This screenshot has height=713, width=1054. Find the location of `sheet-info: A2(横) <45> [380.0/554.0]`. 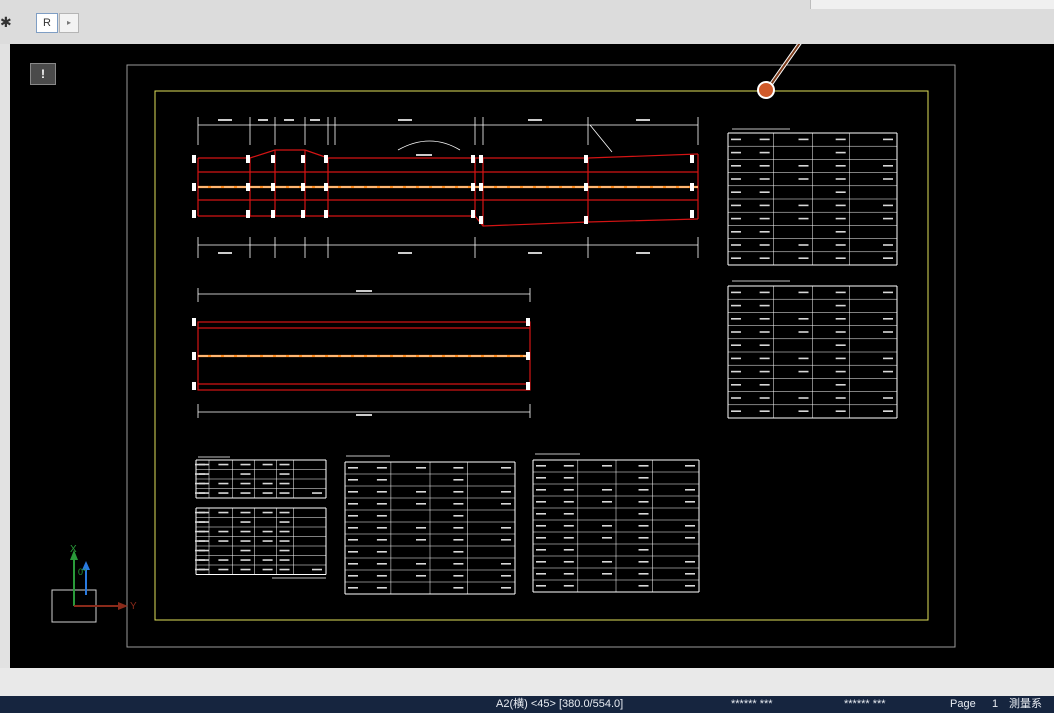

sheet-info: A2(横) <45> [380.0/554.0] is located at coordinates (560, 704).